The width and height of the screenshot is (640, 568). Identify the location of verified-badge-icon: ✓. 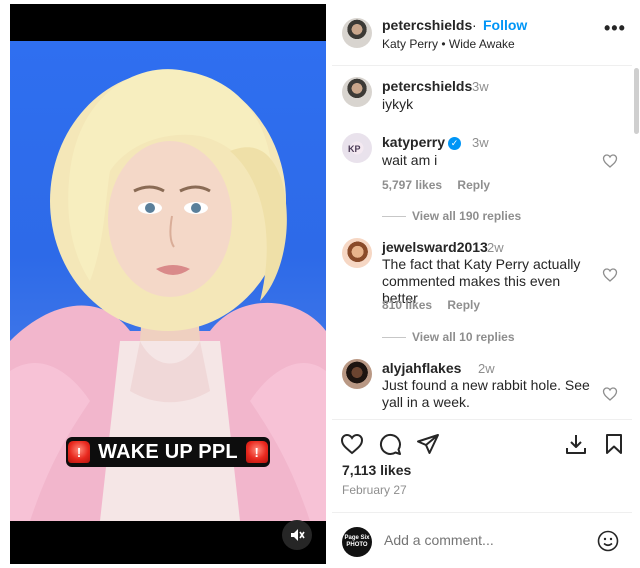
(455, 143).